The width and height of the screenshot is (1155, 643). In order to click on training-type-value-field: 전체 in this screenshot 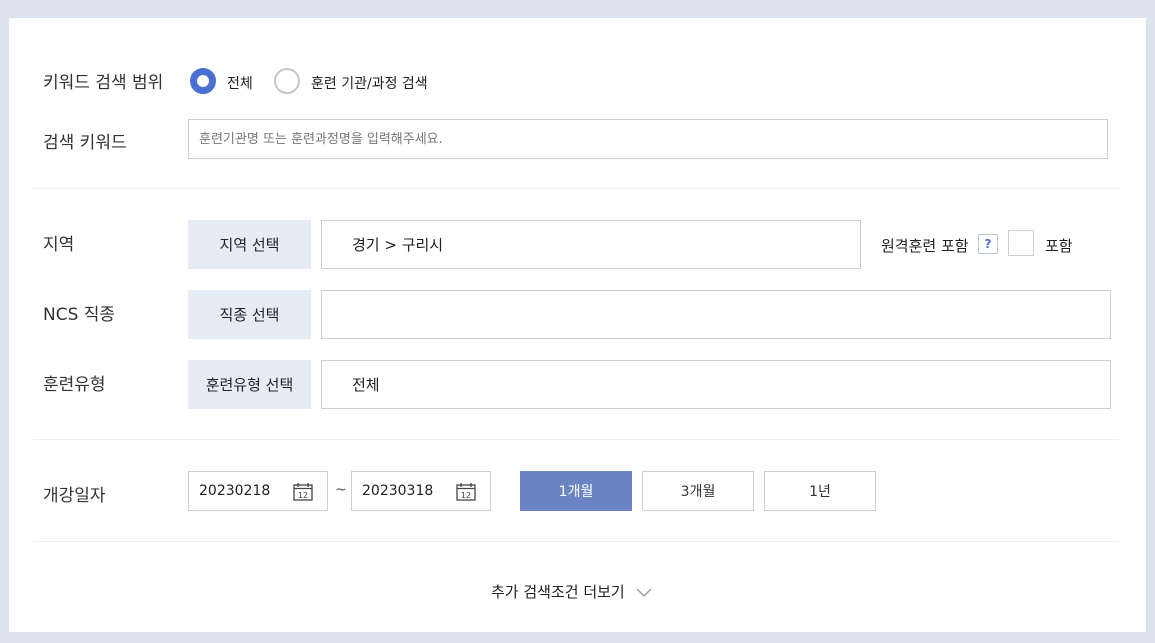, I will do `click(716, 384)`.